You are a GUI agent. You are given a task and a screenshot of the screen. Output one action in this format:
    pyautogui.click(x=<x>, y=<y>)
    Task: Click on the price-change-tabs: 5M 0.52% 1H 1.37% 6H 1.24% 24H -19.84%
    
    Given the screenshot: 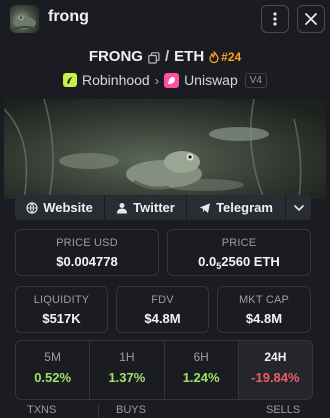 What is the action you would take?
    pyautogui.click(x=164, y=370)
    